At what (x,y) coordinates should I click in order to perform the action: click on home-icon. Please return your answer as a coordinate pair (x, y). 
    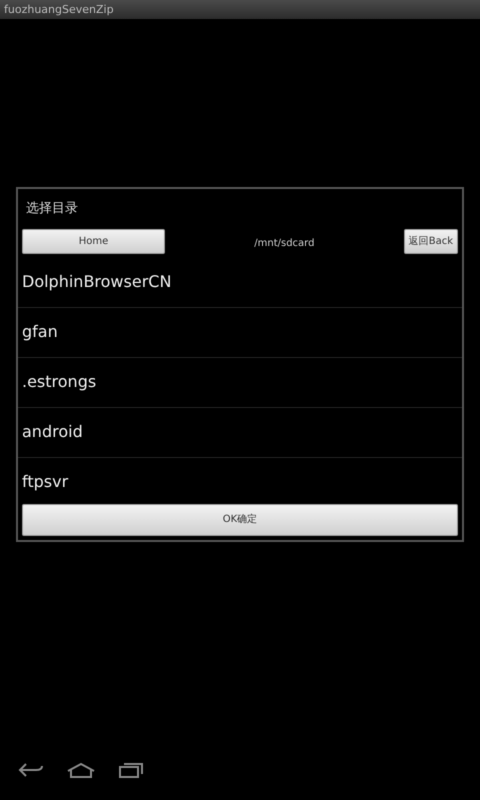
    Looking at the image, I should click on (81, 770).